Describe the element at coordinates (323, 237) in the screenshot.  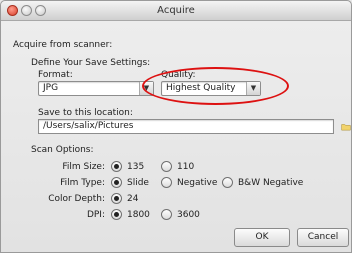
I see `cancel-button: Cancel` at that location.